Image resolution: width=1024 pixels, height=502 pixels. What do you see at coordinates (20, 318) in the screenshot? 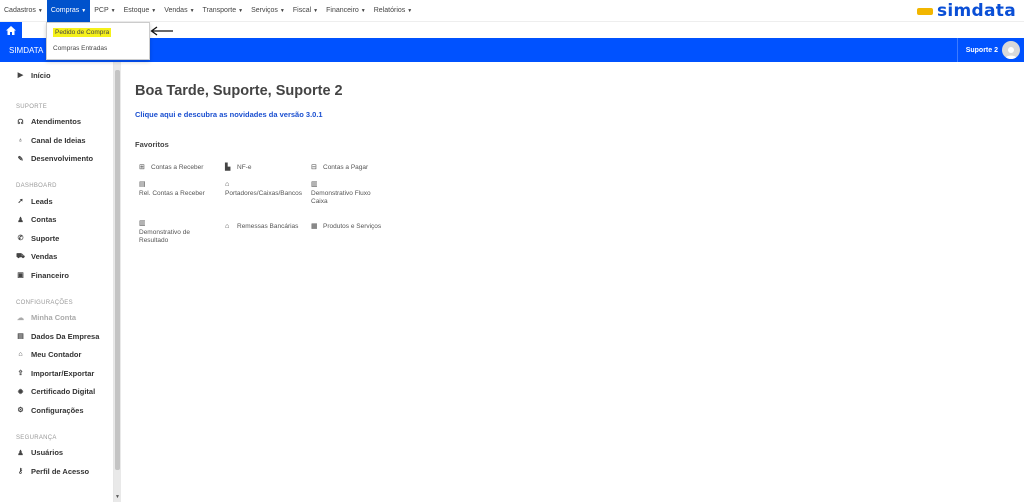
I see `cloud-icon: ☁` at bounding box center [20, 318].